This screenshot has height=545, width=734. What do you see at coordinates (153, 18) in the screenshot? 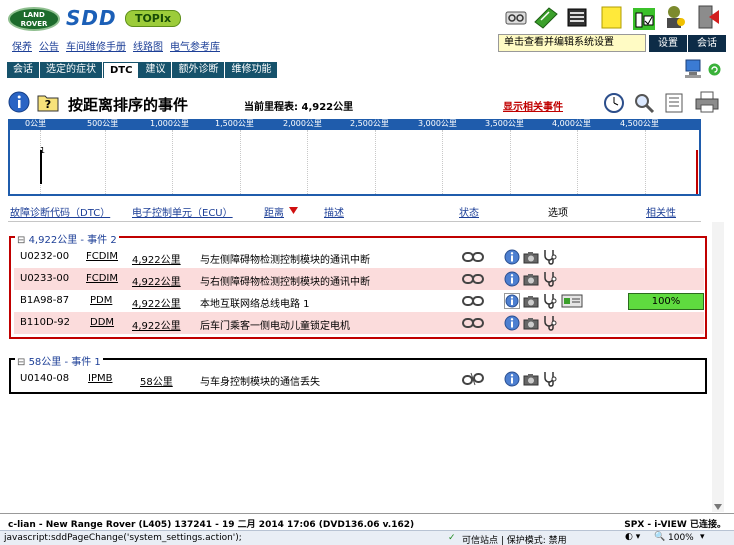
I see `topix-button: TOPIx` at bounding box center [153, 18].